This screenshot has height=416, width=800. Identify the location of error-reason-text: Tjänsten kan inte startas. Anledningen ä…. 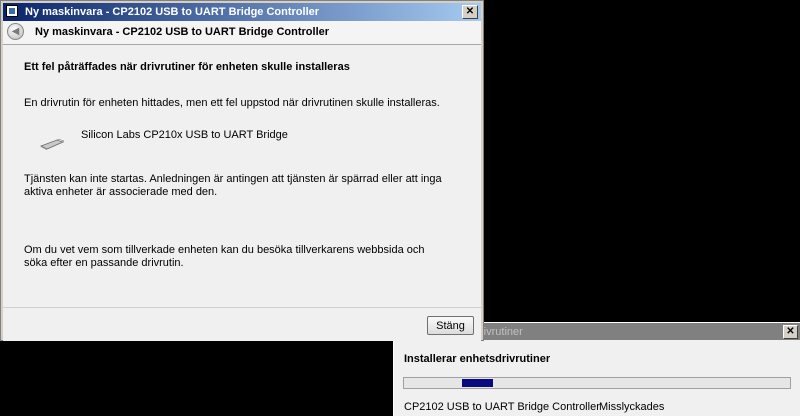
(233, 185).